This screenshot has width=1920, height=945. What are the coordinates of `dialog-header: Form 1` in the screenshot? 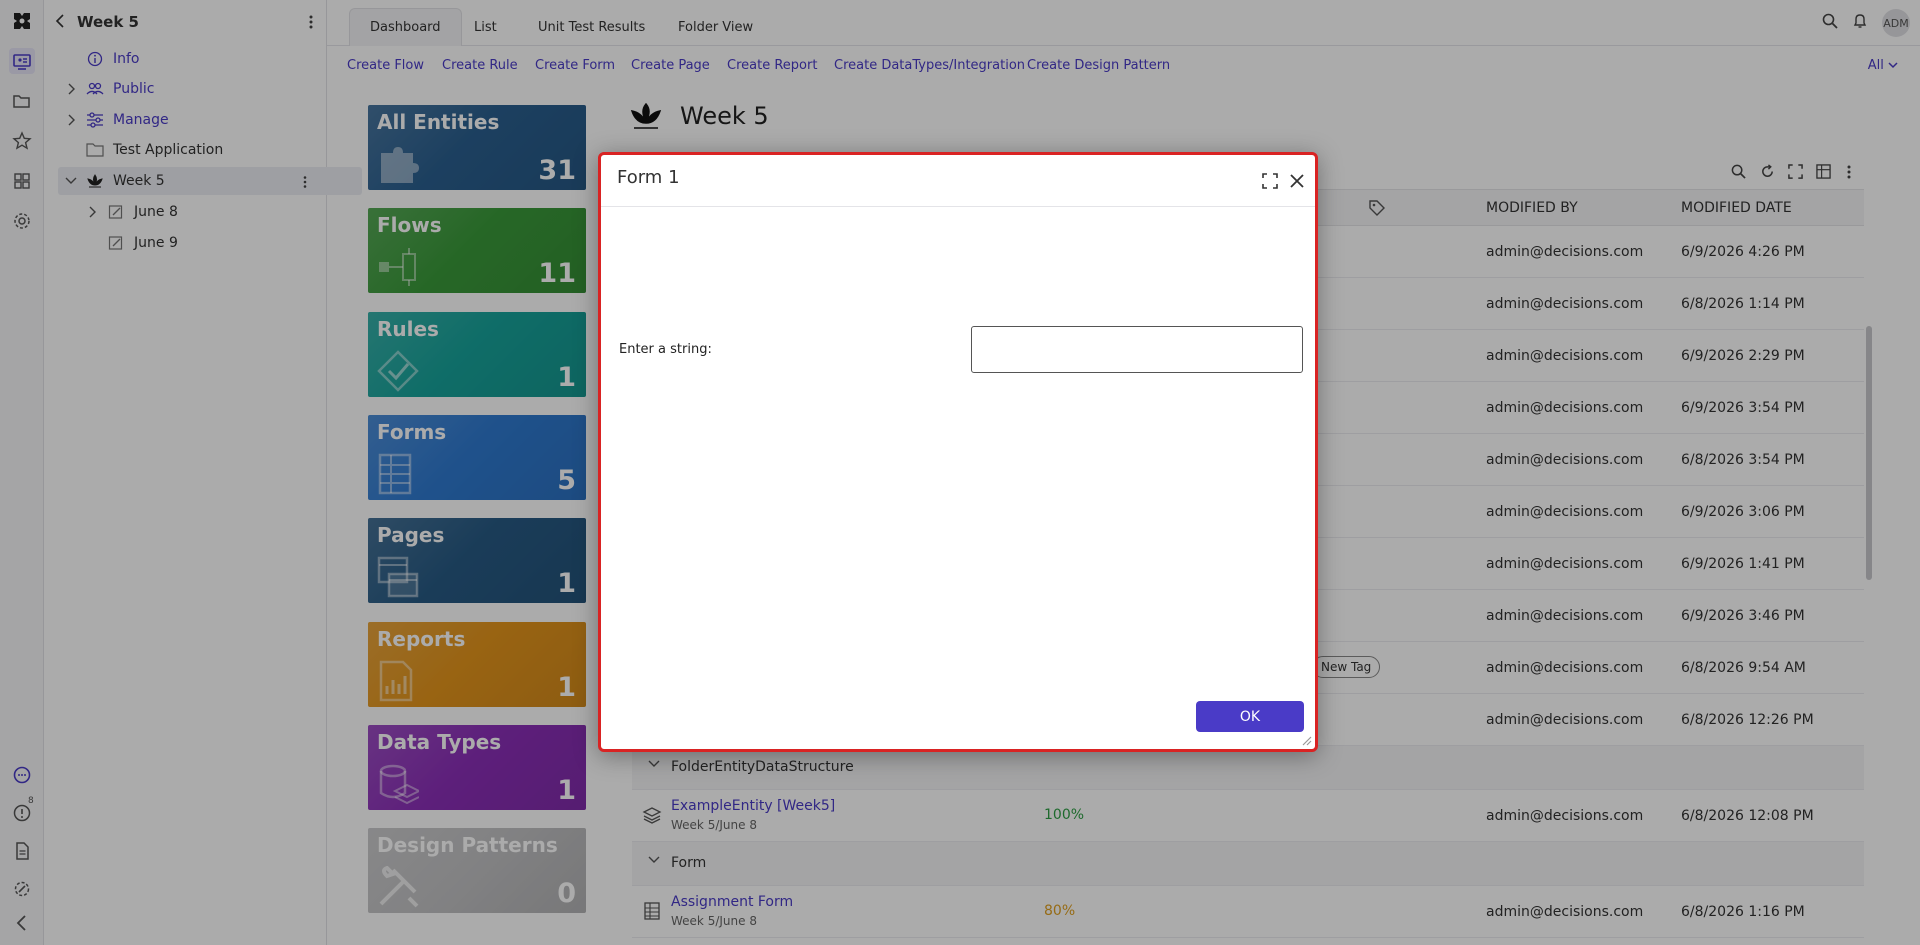 It's located at (958, 181).